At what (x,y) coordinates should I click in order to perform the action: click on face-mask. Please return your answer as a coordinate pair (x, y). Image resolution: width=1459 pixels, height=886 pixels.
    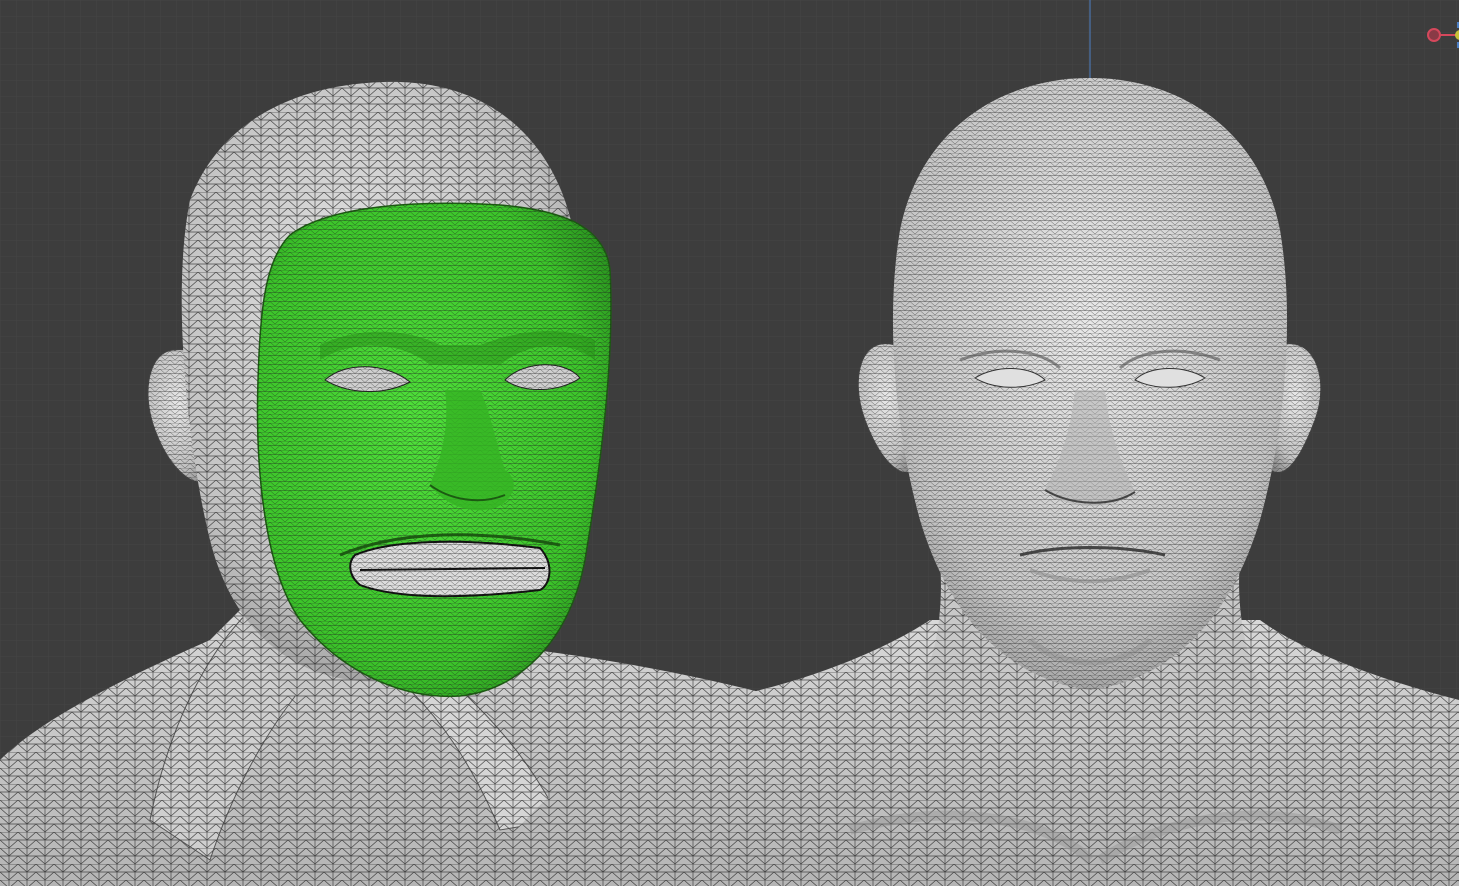
    Looking at the image, I should click on (434, 450).